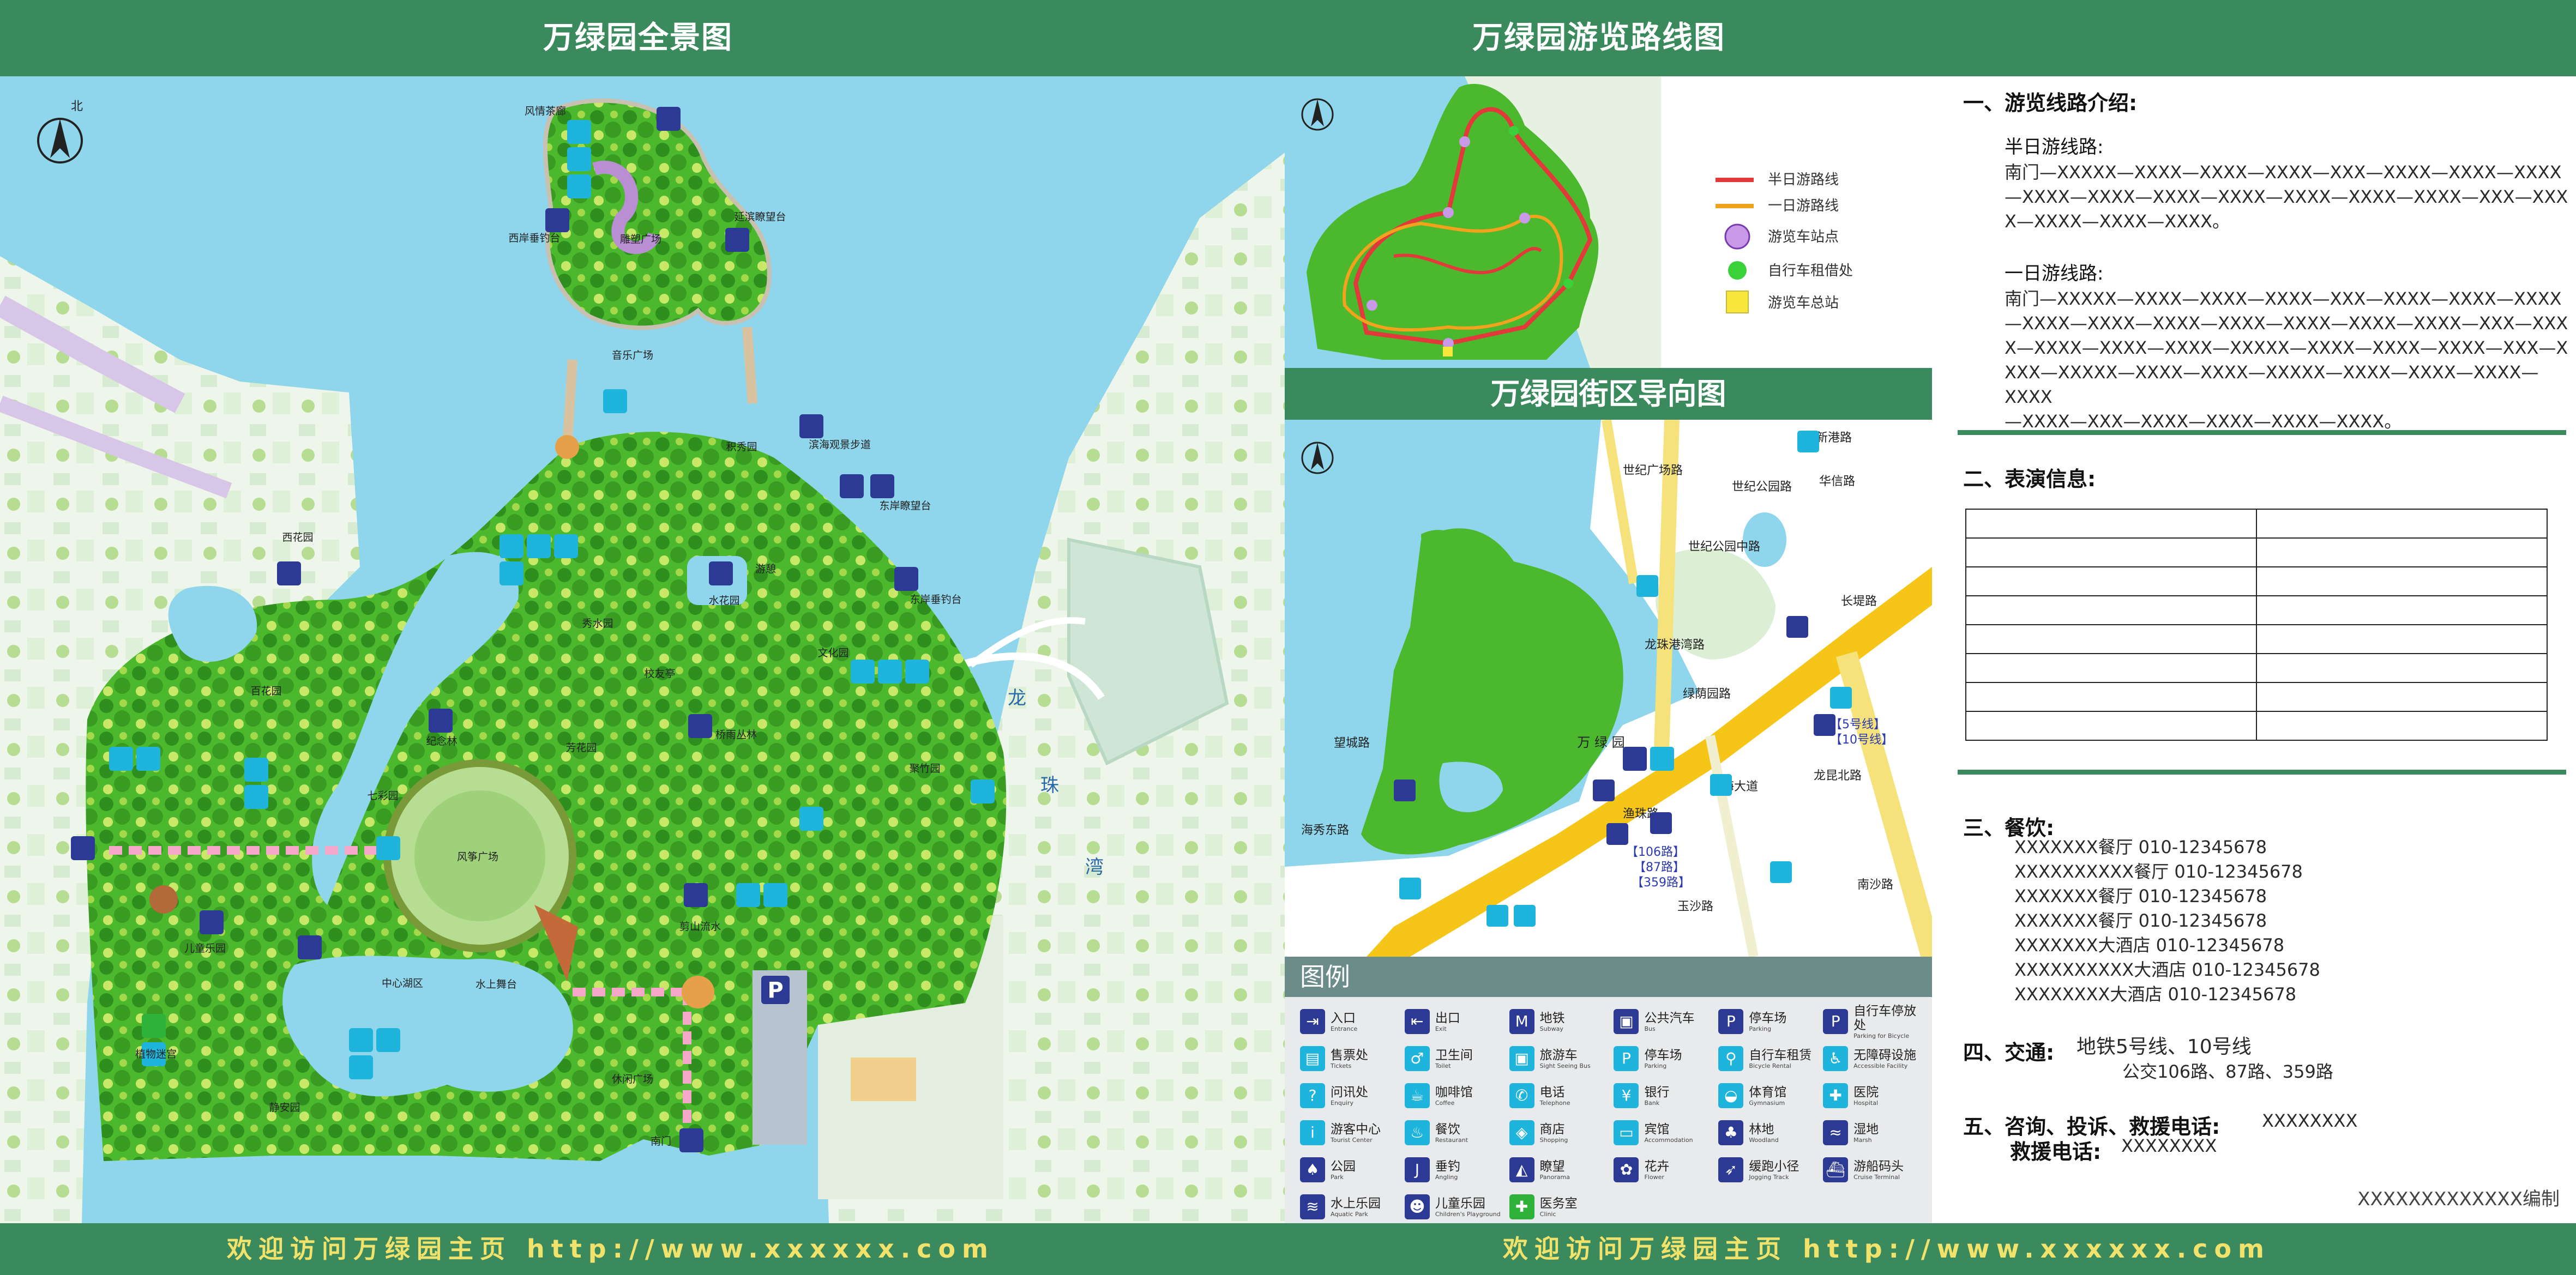  I want to click on bank-icon: ¥, so click(1626, 1095).